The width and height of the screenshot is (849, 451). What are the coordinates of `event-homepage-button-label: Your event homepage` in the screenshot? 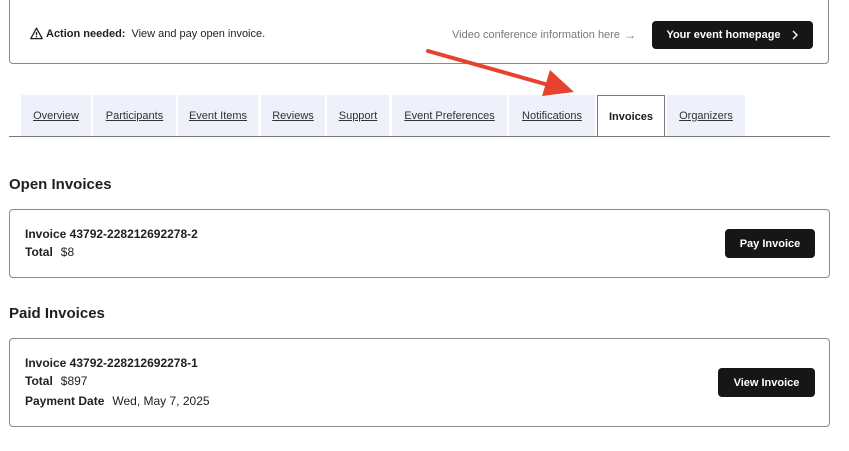 It's located at (723, 35).